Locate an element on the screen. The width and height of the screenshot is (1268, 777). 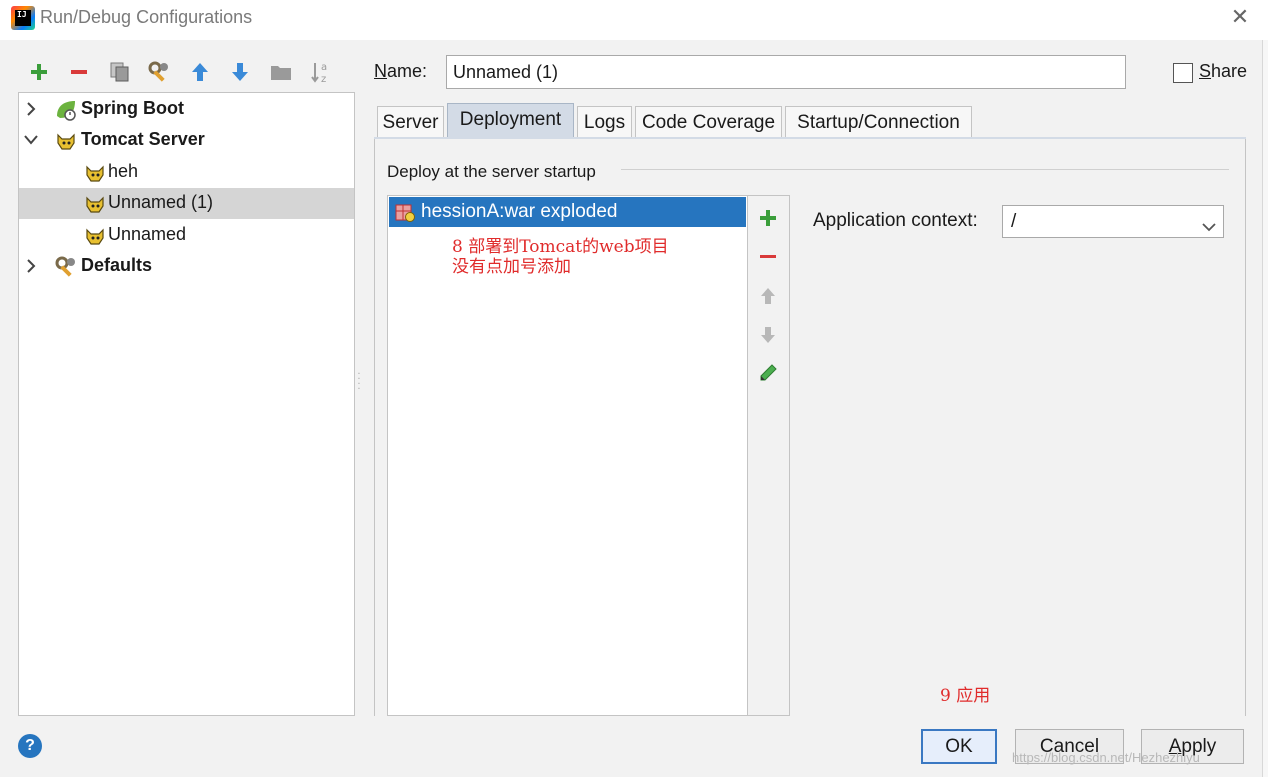
tab-code-coverage: Code Coverage is located at coordinates (708, 121).